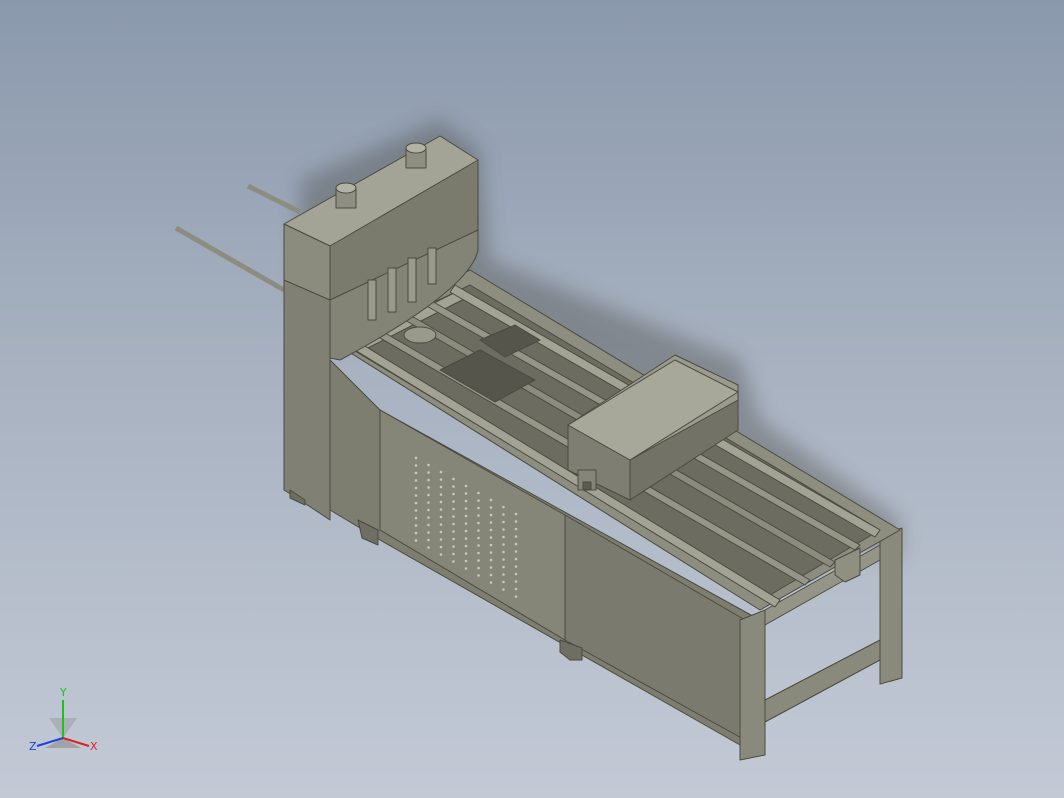  I want to click on z-axis-label: Z, so click(33, 746).